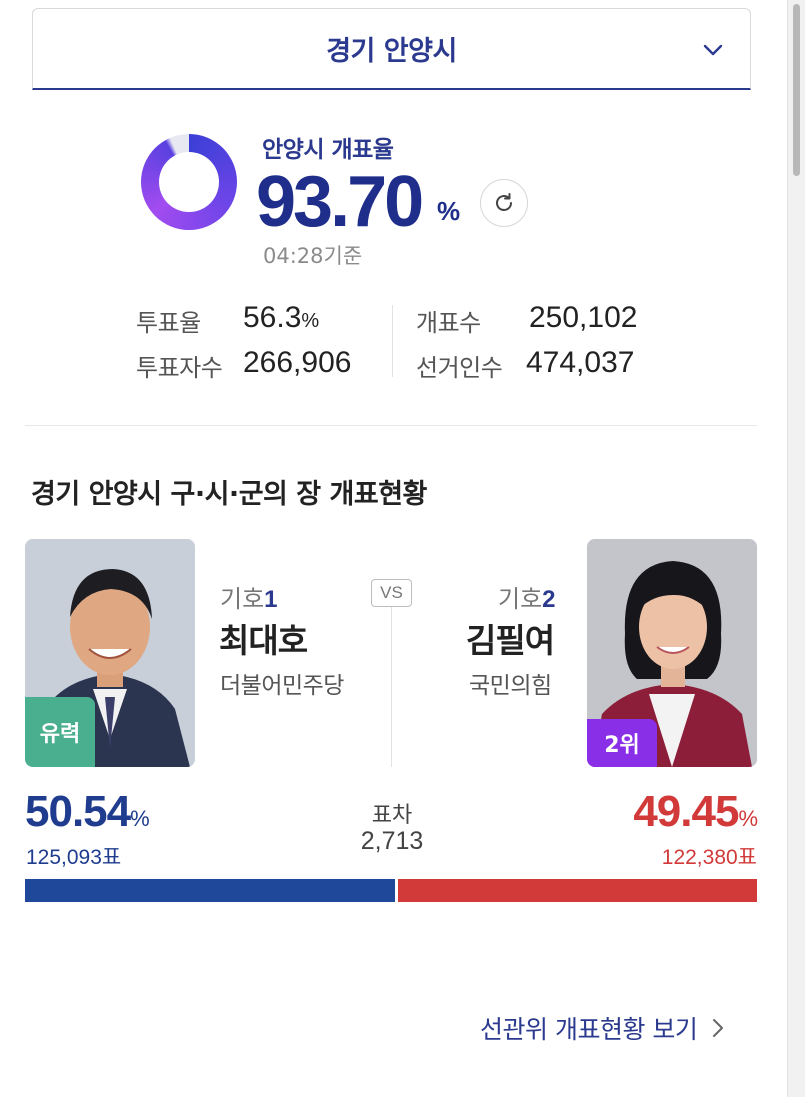 Image resolution: width=805 pixels, height=1097 pixels. I want to click on count-rate-value: 93.70, so click(340, 202).